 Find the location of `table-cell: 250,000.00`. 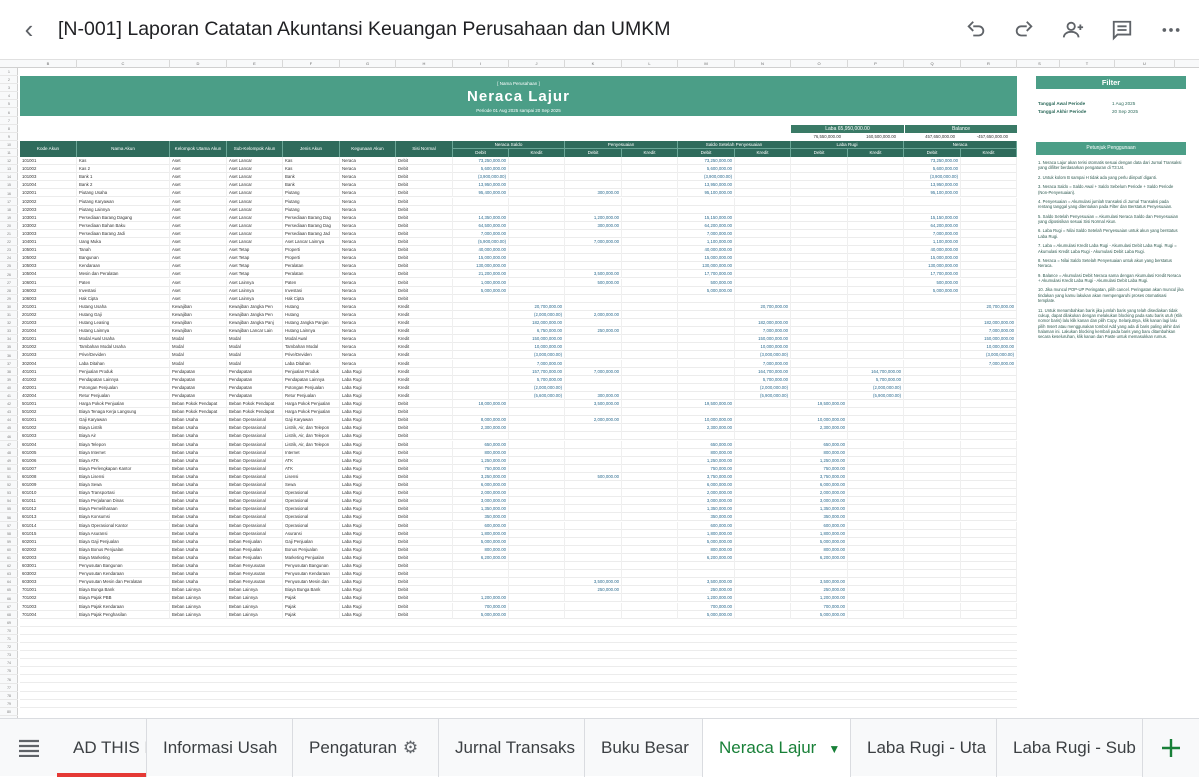

table-cell: 250,000.00 is located at coordinates (593, 590).